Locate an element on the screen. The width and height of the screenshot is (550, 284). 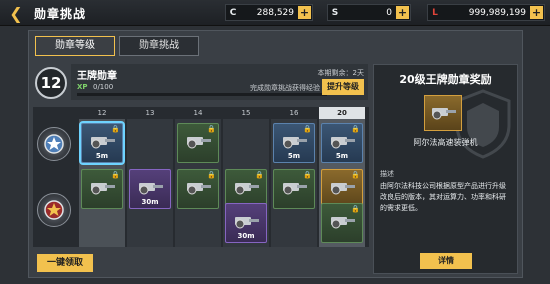
currency-premium: L 999,989,199 + is located at coordinates (486, 12).